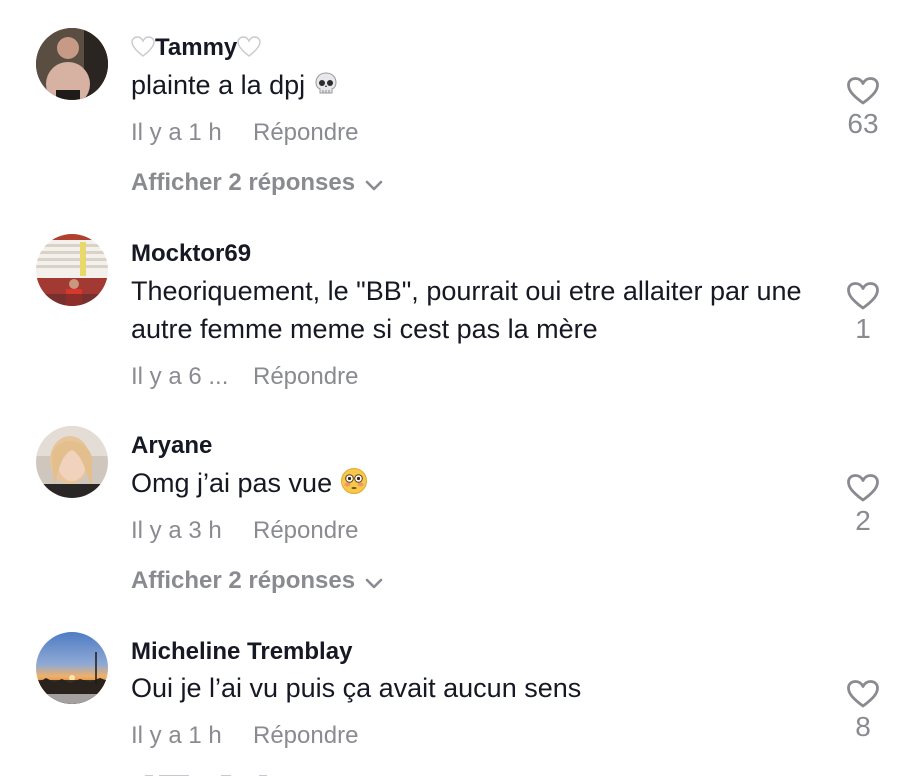  What do you see at coordinates (863, 726) in the screenshot?
I see `like-count: 8` at bounding box center [863, 726].